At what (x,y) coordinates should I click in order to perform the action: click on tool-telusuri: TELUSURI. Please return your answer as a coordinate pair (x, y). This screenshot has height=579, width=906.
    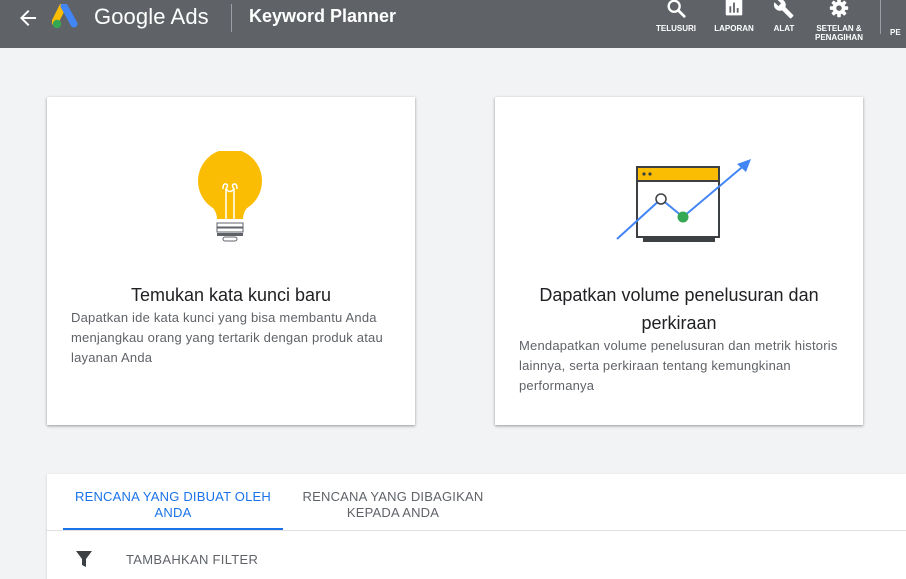
    Looking at the image, I should click on (676, 24).